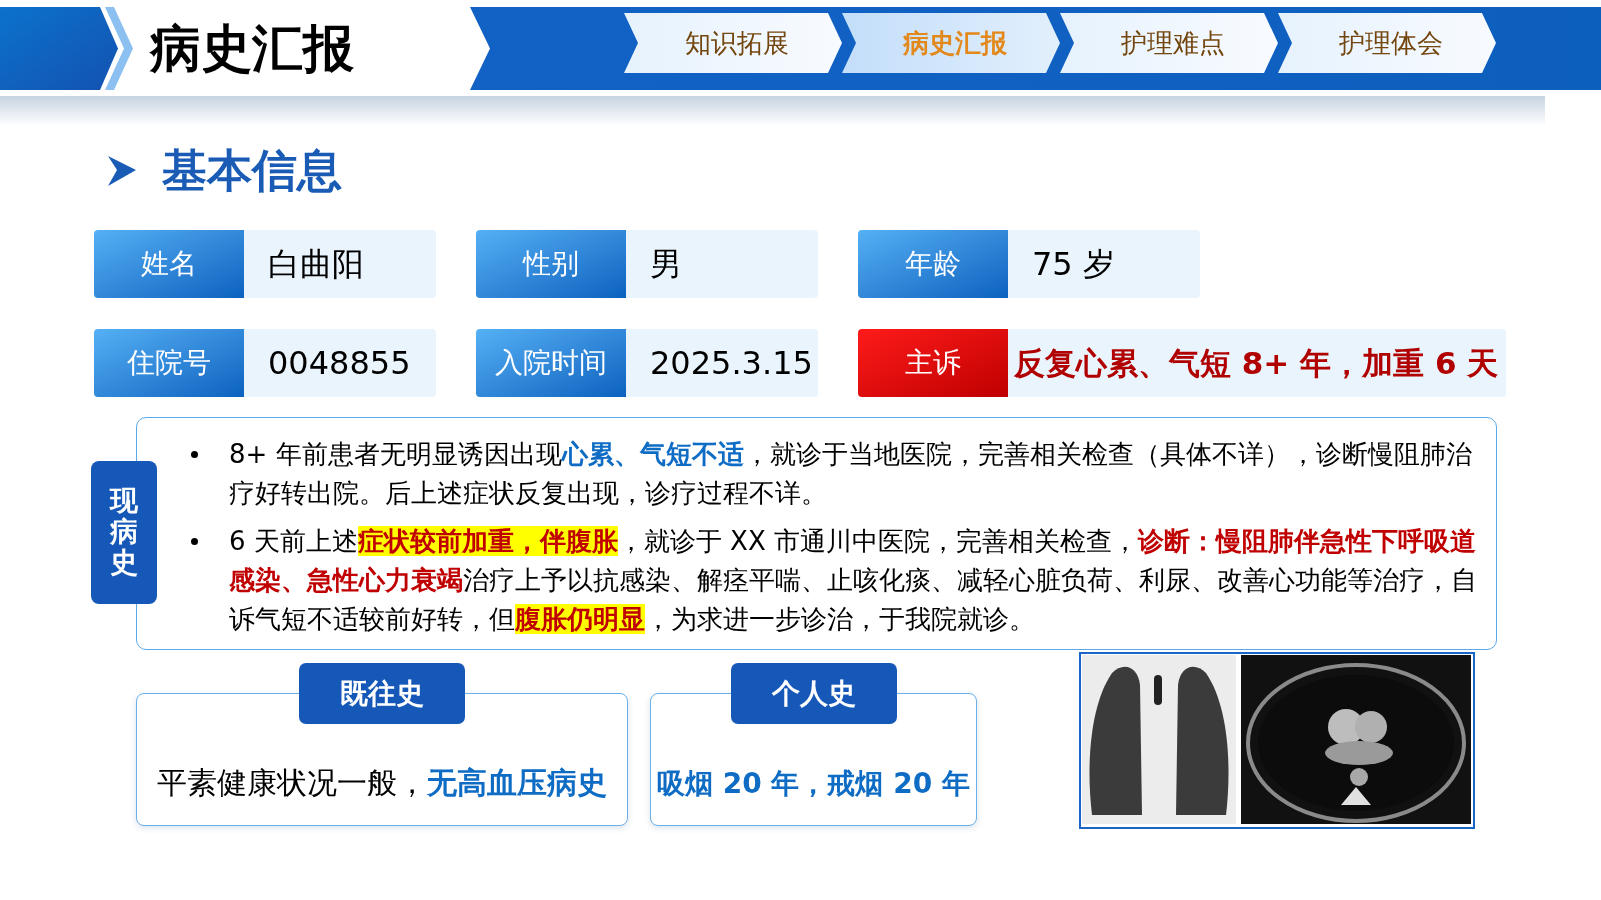  Describe the element at coordinates (252, 170) in the screenshot. I see `section-title: 基本信息` at that location.